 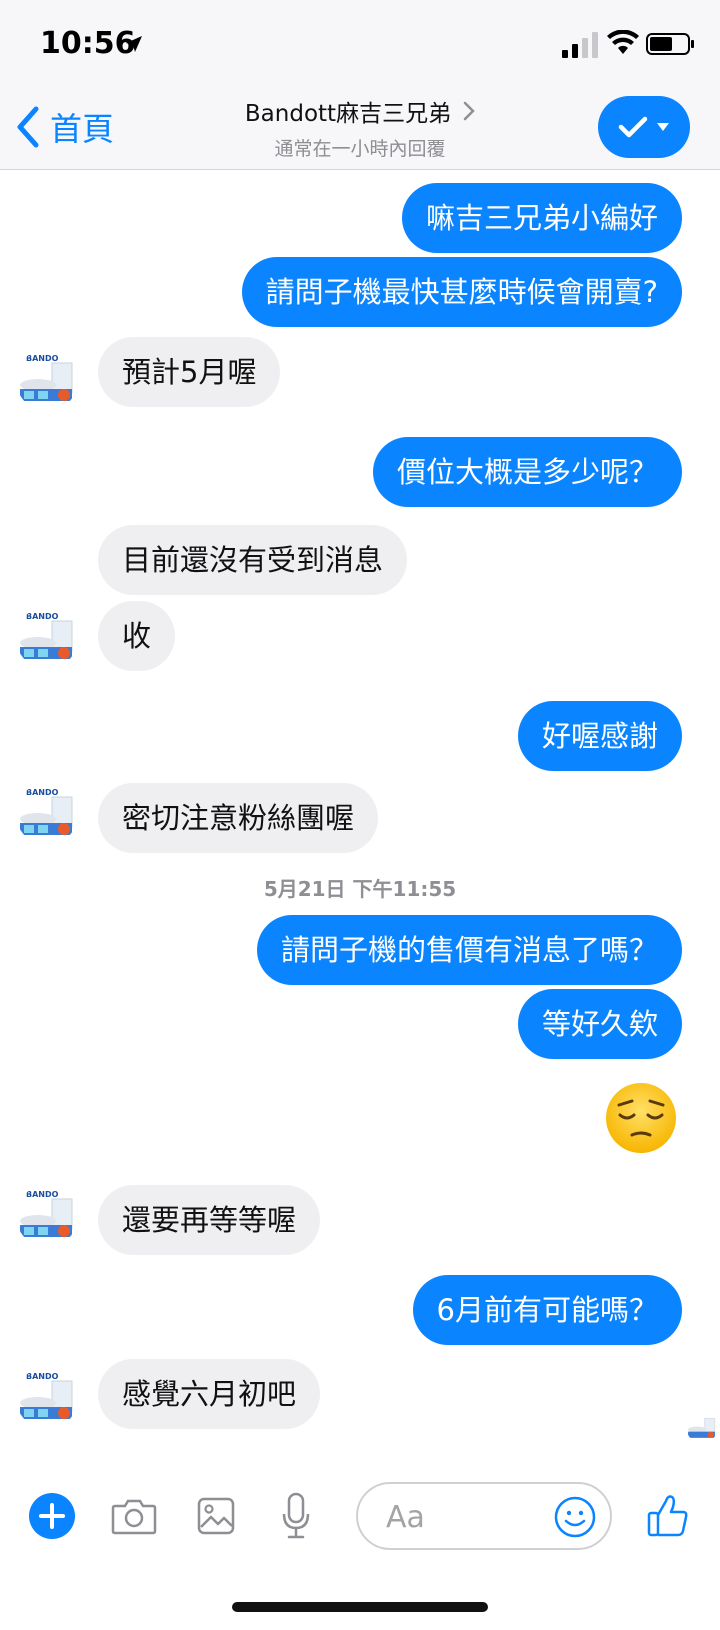 I want to click on thumbs-up-icon, so click(x=667, y=1516).